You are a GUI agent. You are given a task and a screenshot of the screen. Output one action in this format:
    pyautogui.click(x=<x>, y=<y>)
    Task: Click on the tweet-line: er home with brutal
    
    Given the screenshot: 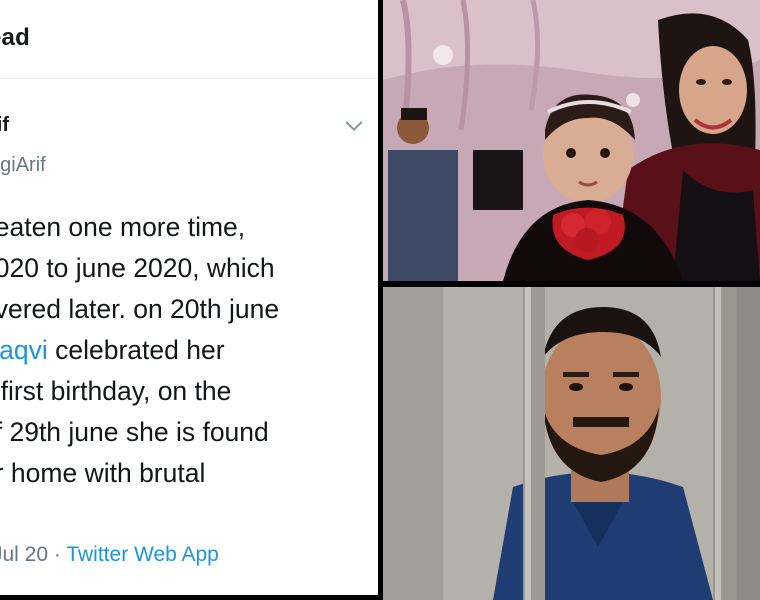 What is the action you would take?
    pyautogui.click(x=103, y=473)
    